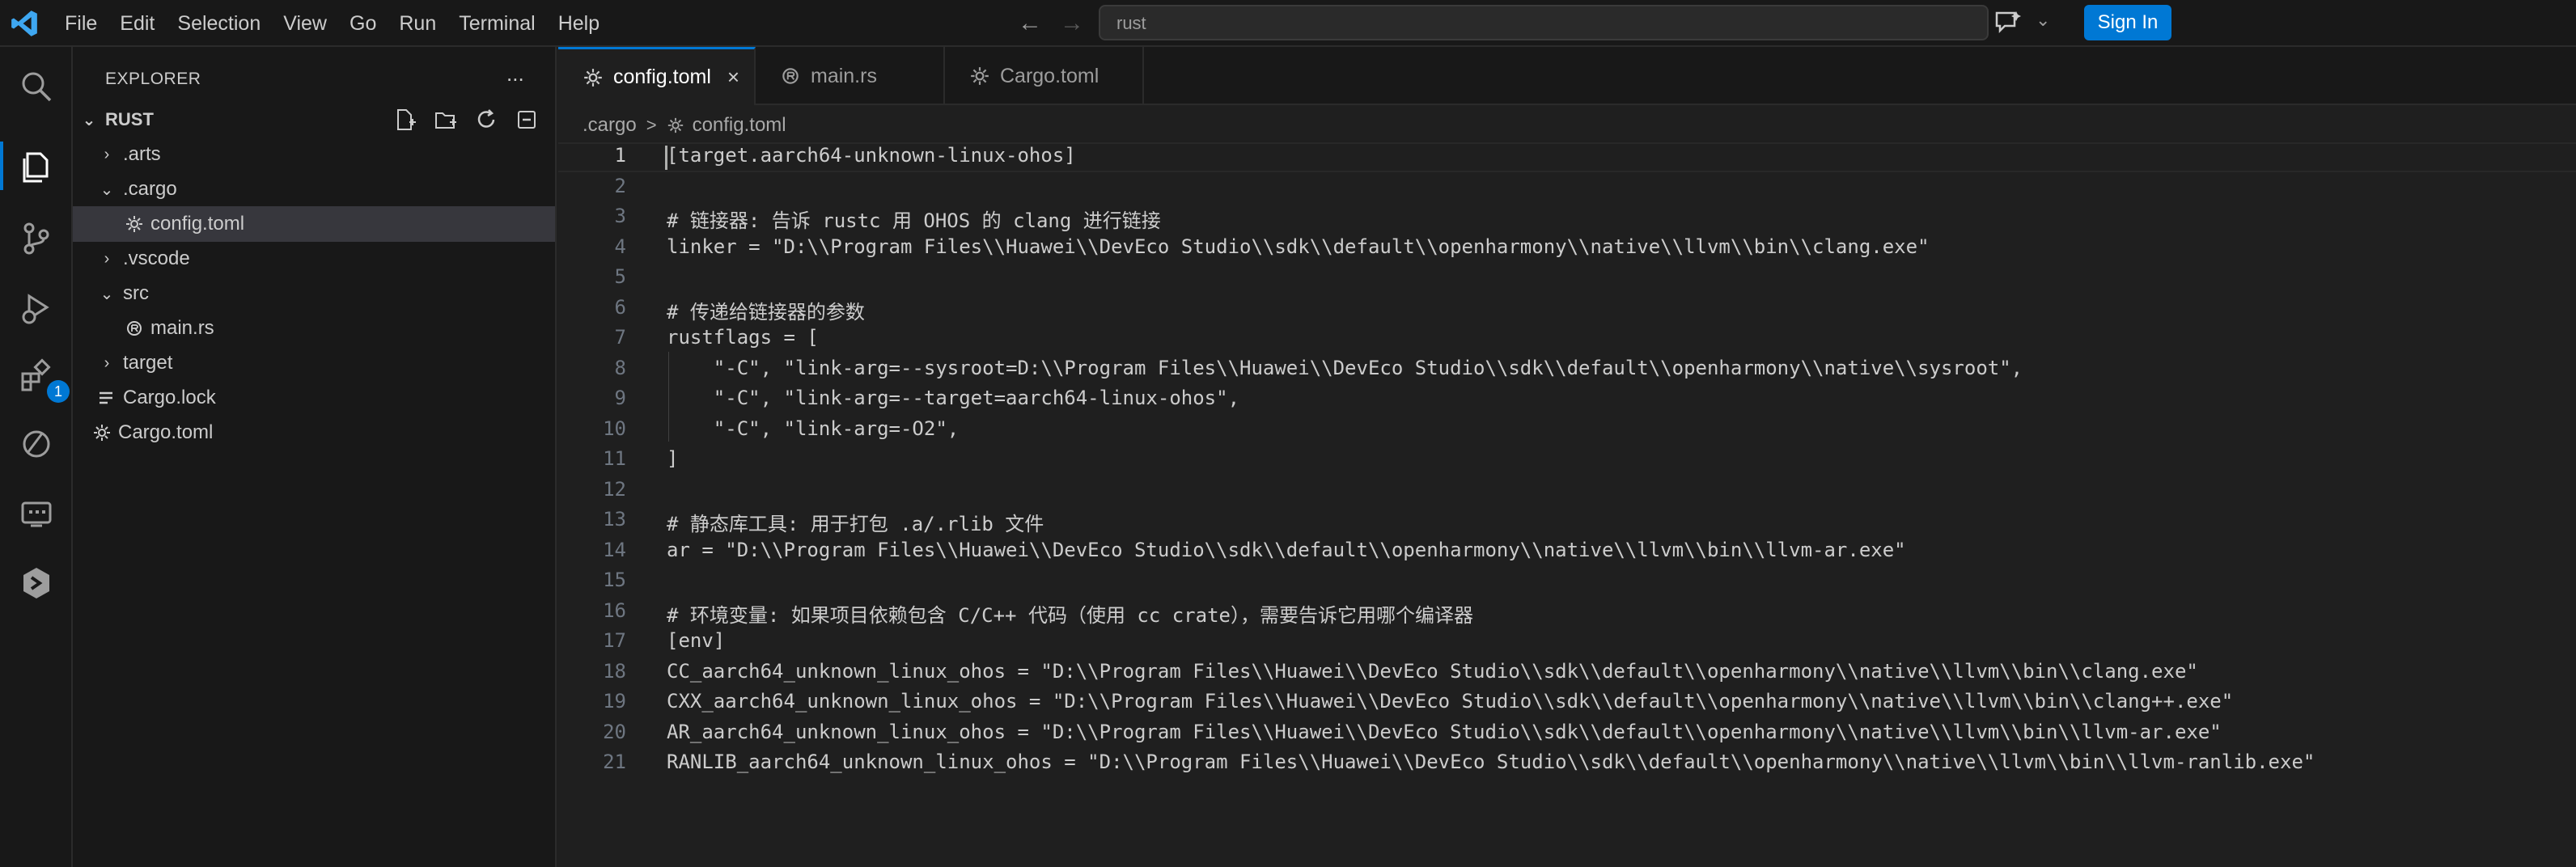 The height and width of the screenshot is (867, 2576). What do you see at coordinates (614, 640) in the screenshot?
I see `line-number: 17` at bounding box center [614, 640].